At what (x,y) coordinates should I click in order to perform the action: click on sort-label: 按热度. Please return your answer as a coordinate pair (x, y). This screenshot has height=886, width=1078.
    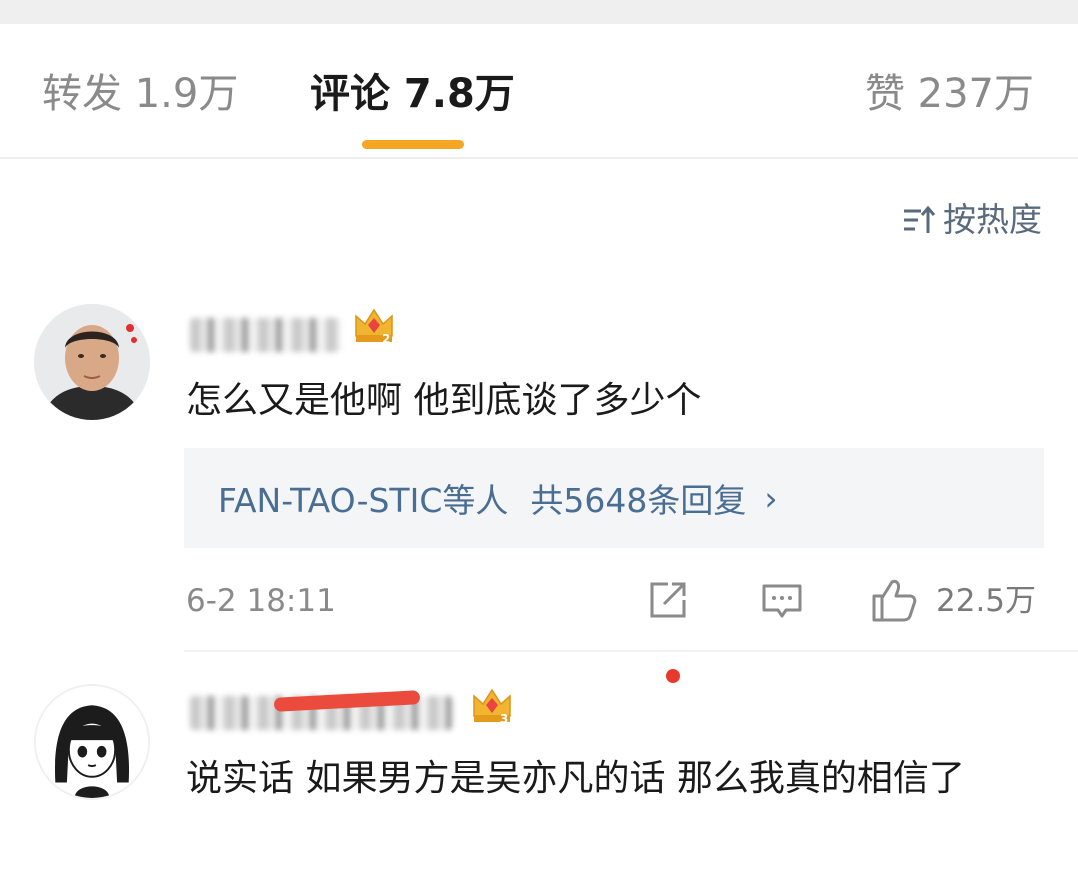
    Looking at the image, I should click on (992, 219).